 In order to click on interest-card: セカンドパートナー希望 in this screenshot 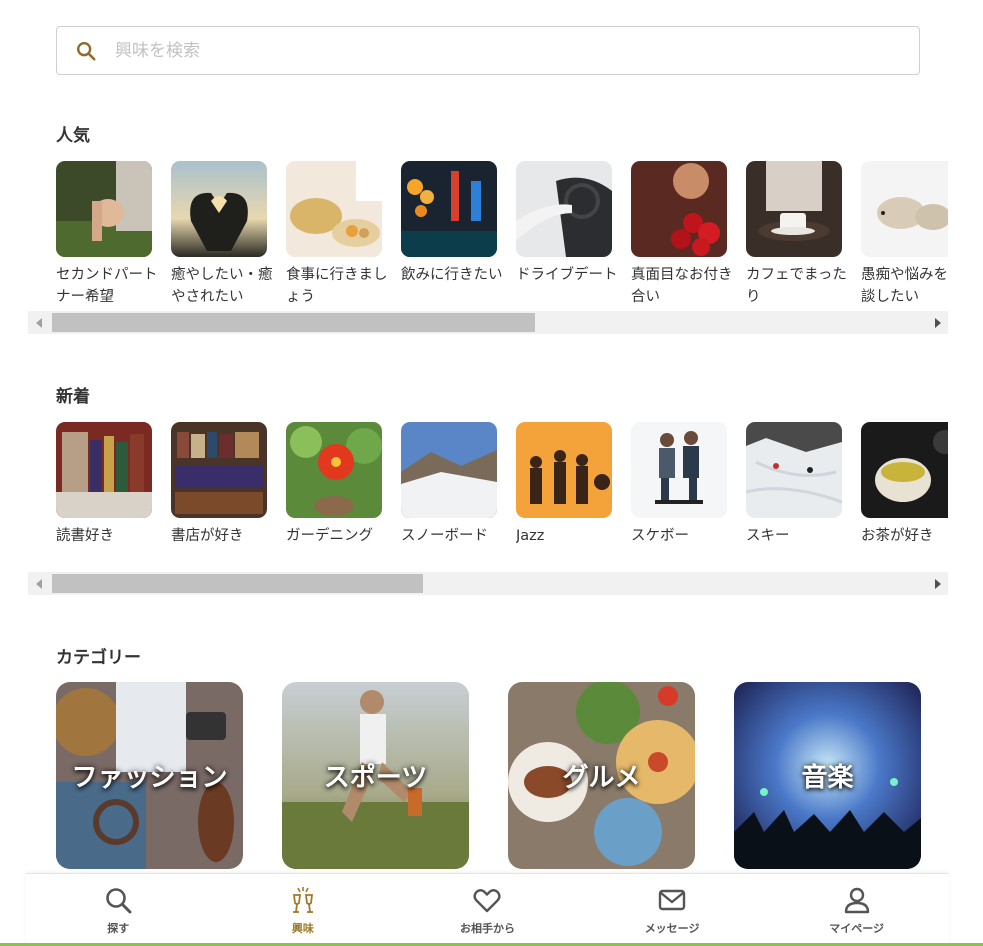, I will do `click(107, 234)`.